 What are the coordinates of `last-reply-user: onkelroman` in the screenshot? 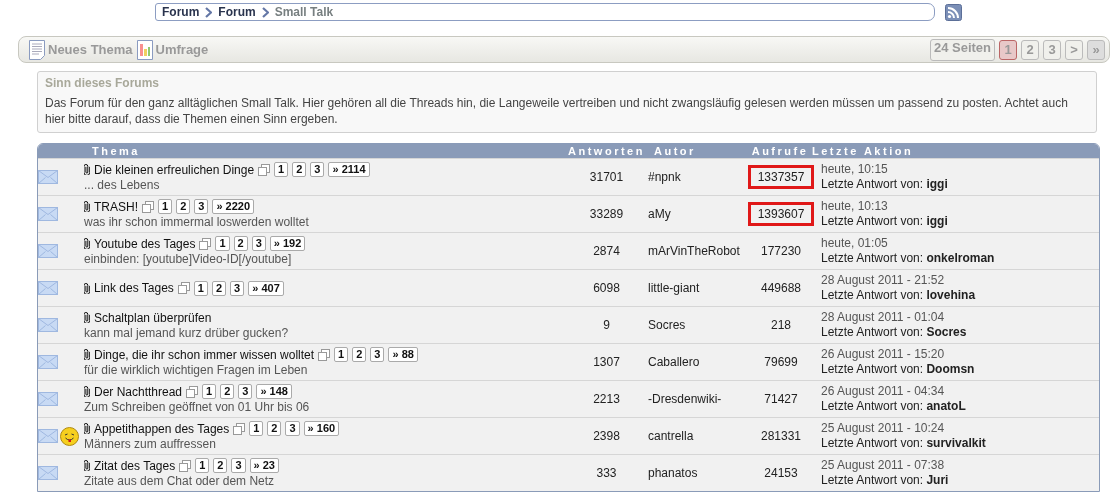 It's located at (960, 258).